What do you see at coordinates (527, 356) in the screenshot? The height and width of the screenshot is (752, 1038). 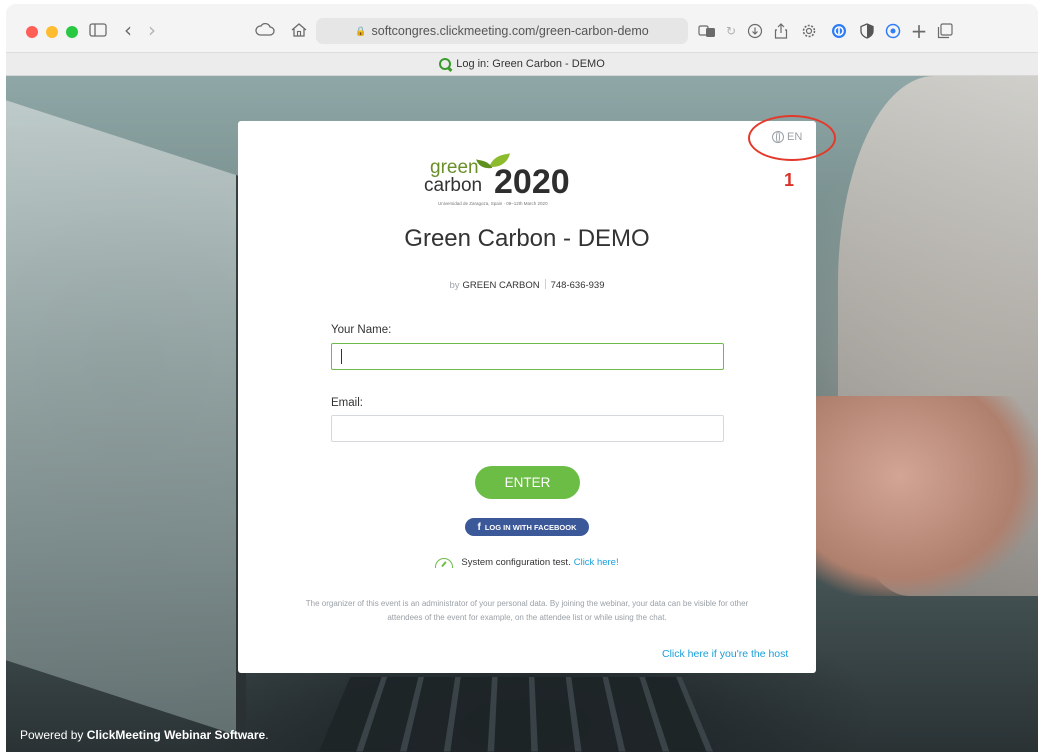 I see `name-input` at bounding box center [527, 356].